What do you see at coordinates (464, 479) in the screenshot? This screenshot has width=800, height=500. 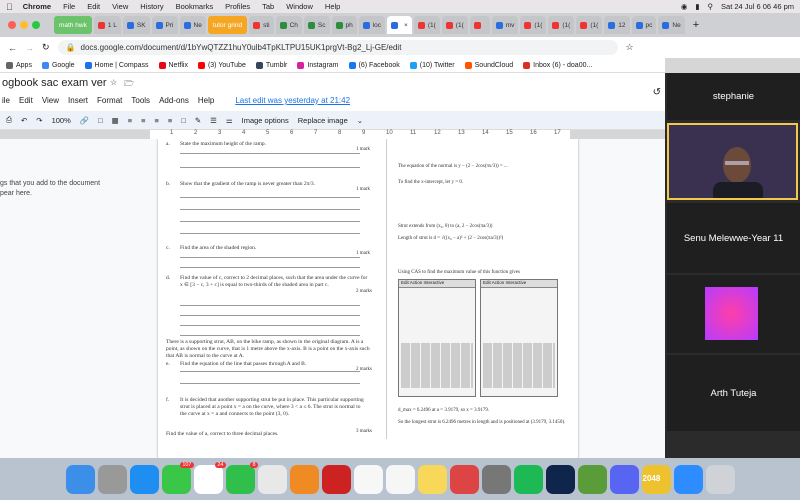 I see `pdf-icon` at bounding box center [464, 479].